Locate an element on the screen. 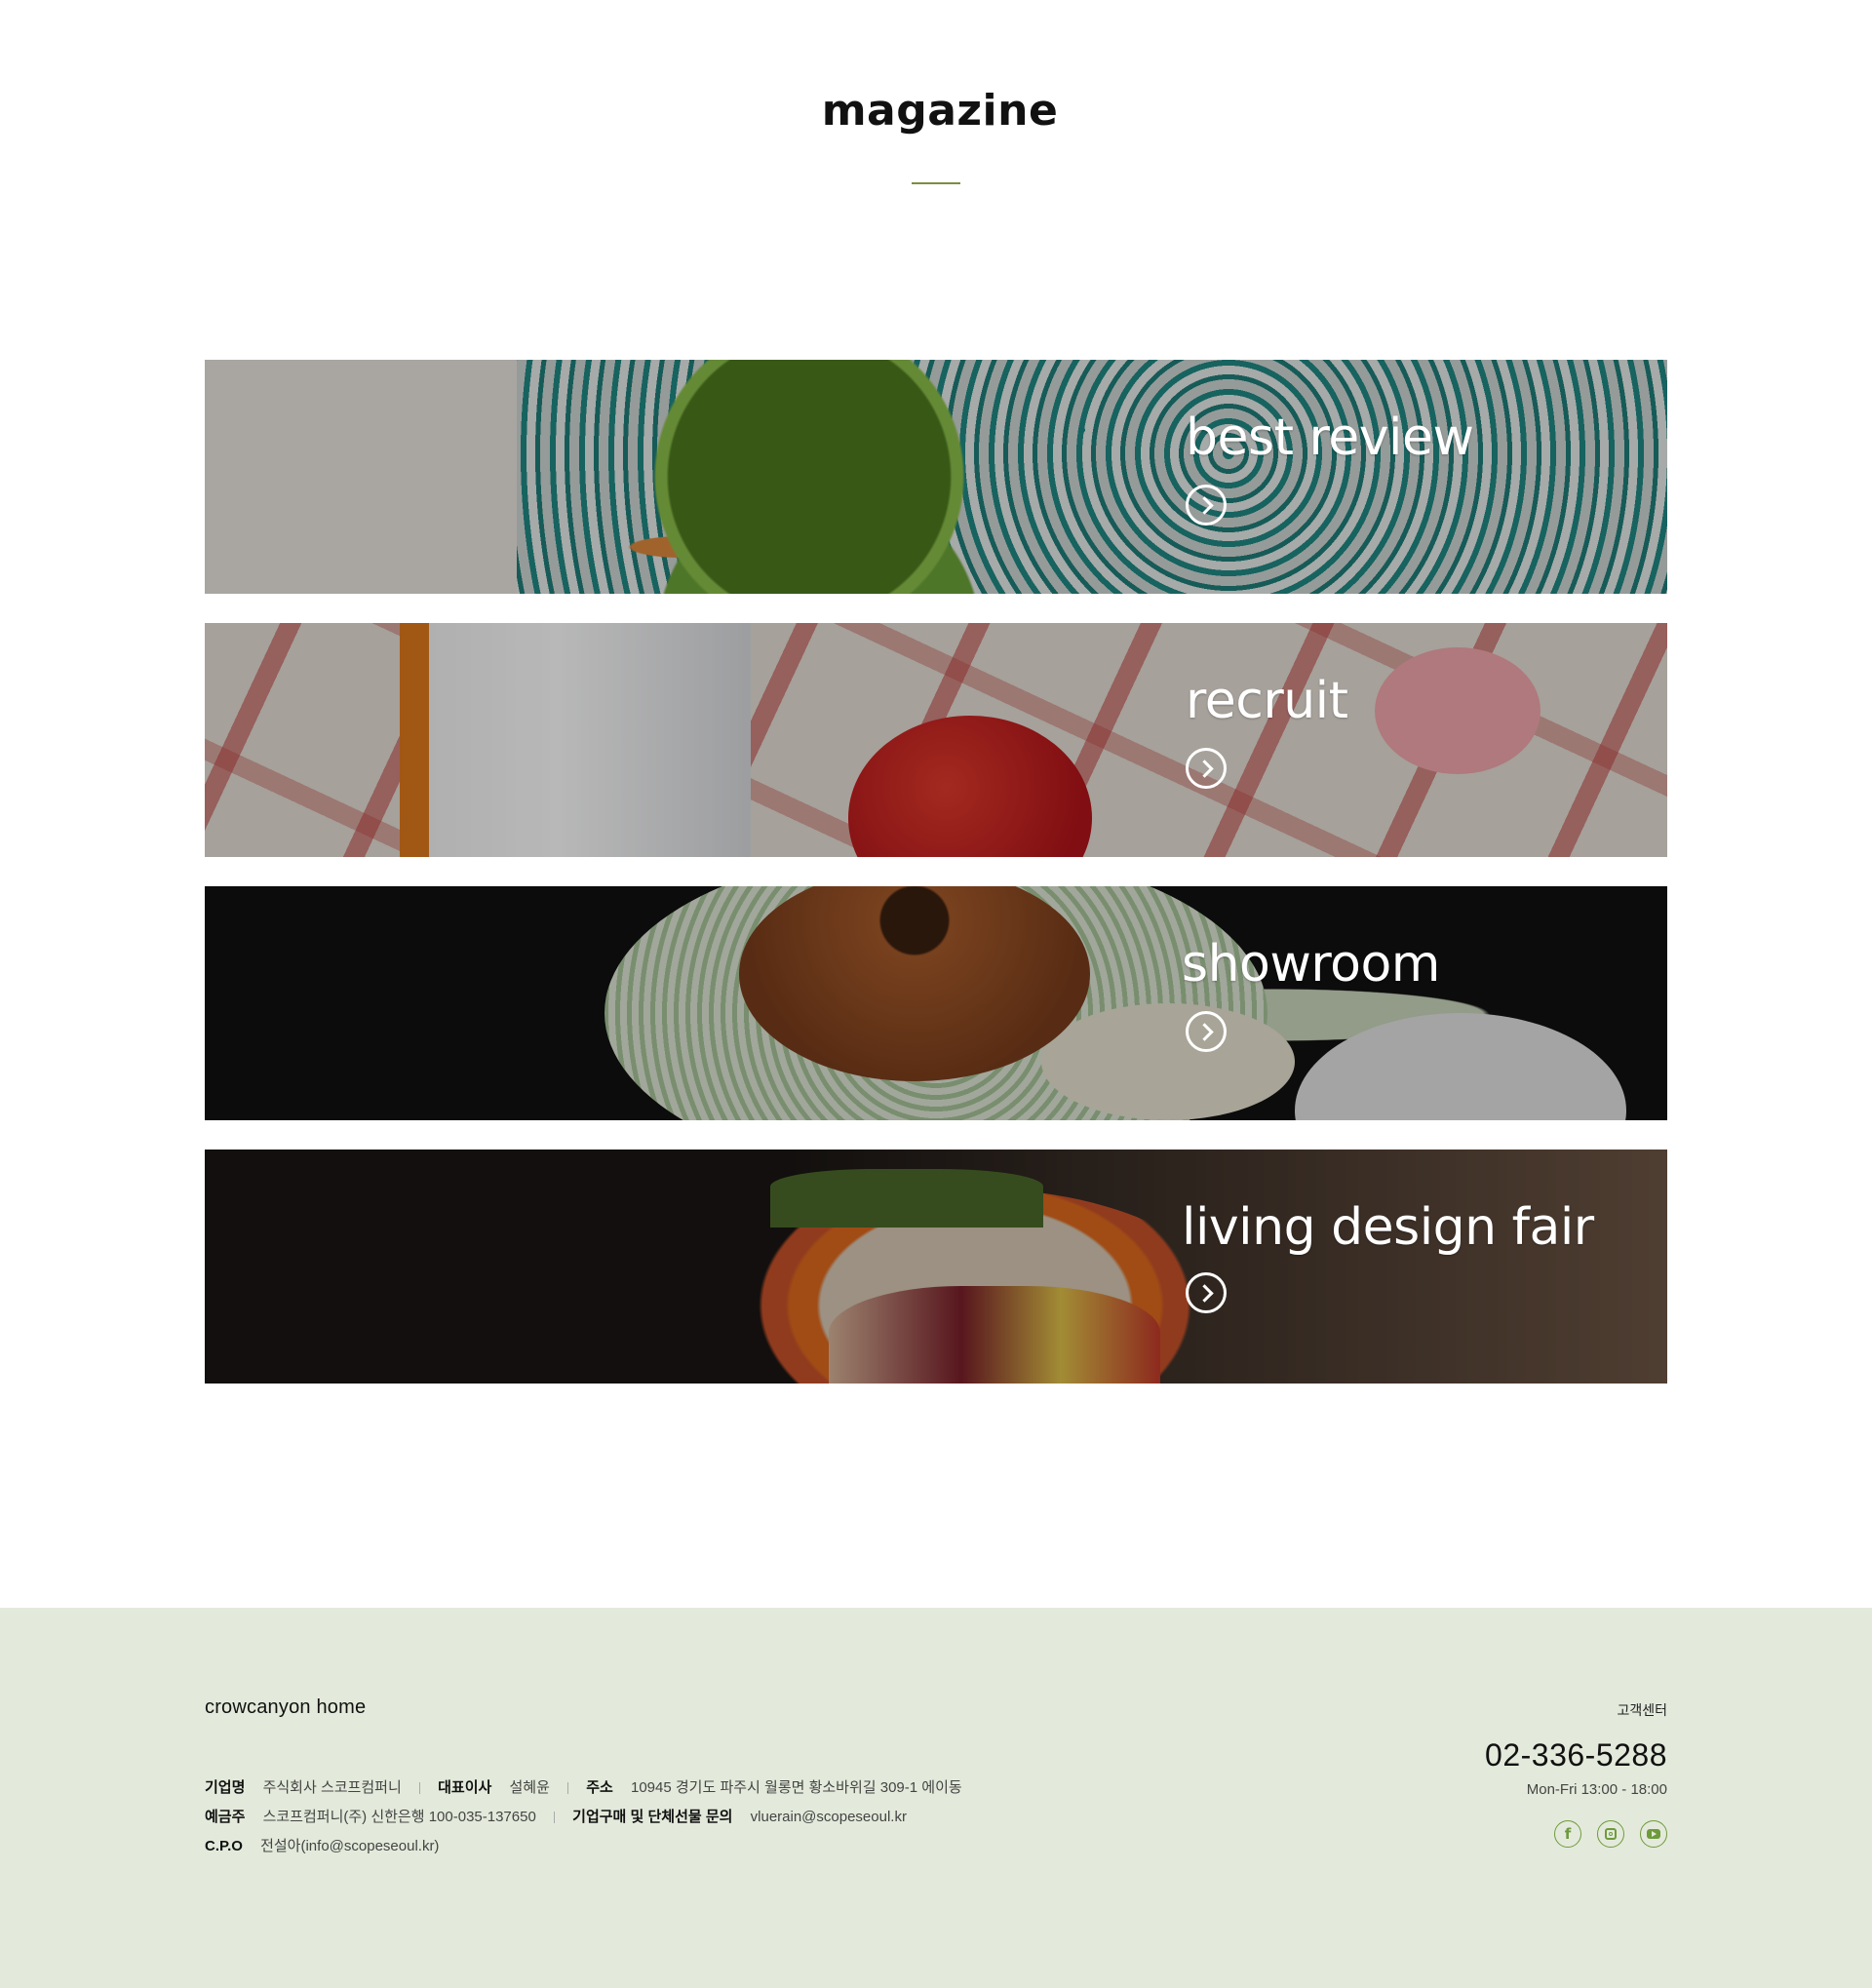  company-name-key: 기업명 is located at coordinates (225, 1787).